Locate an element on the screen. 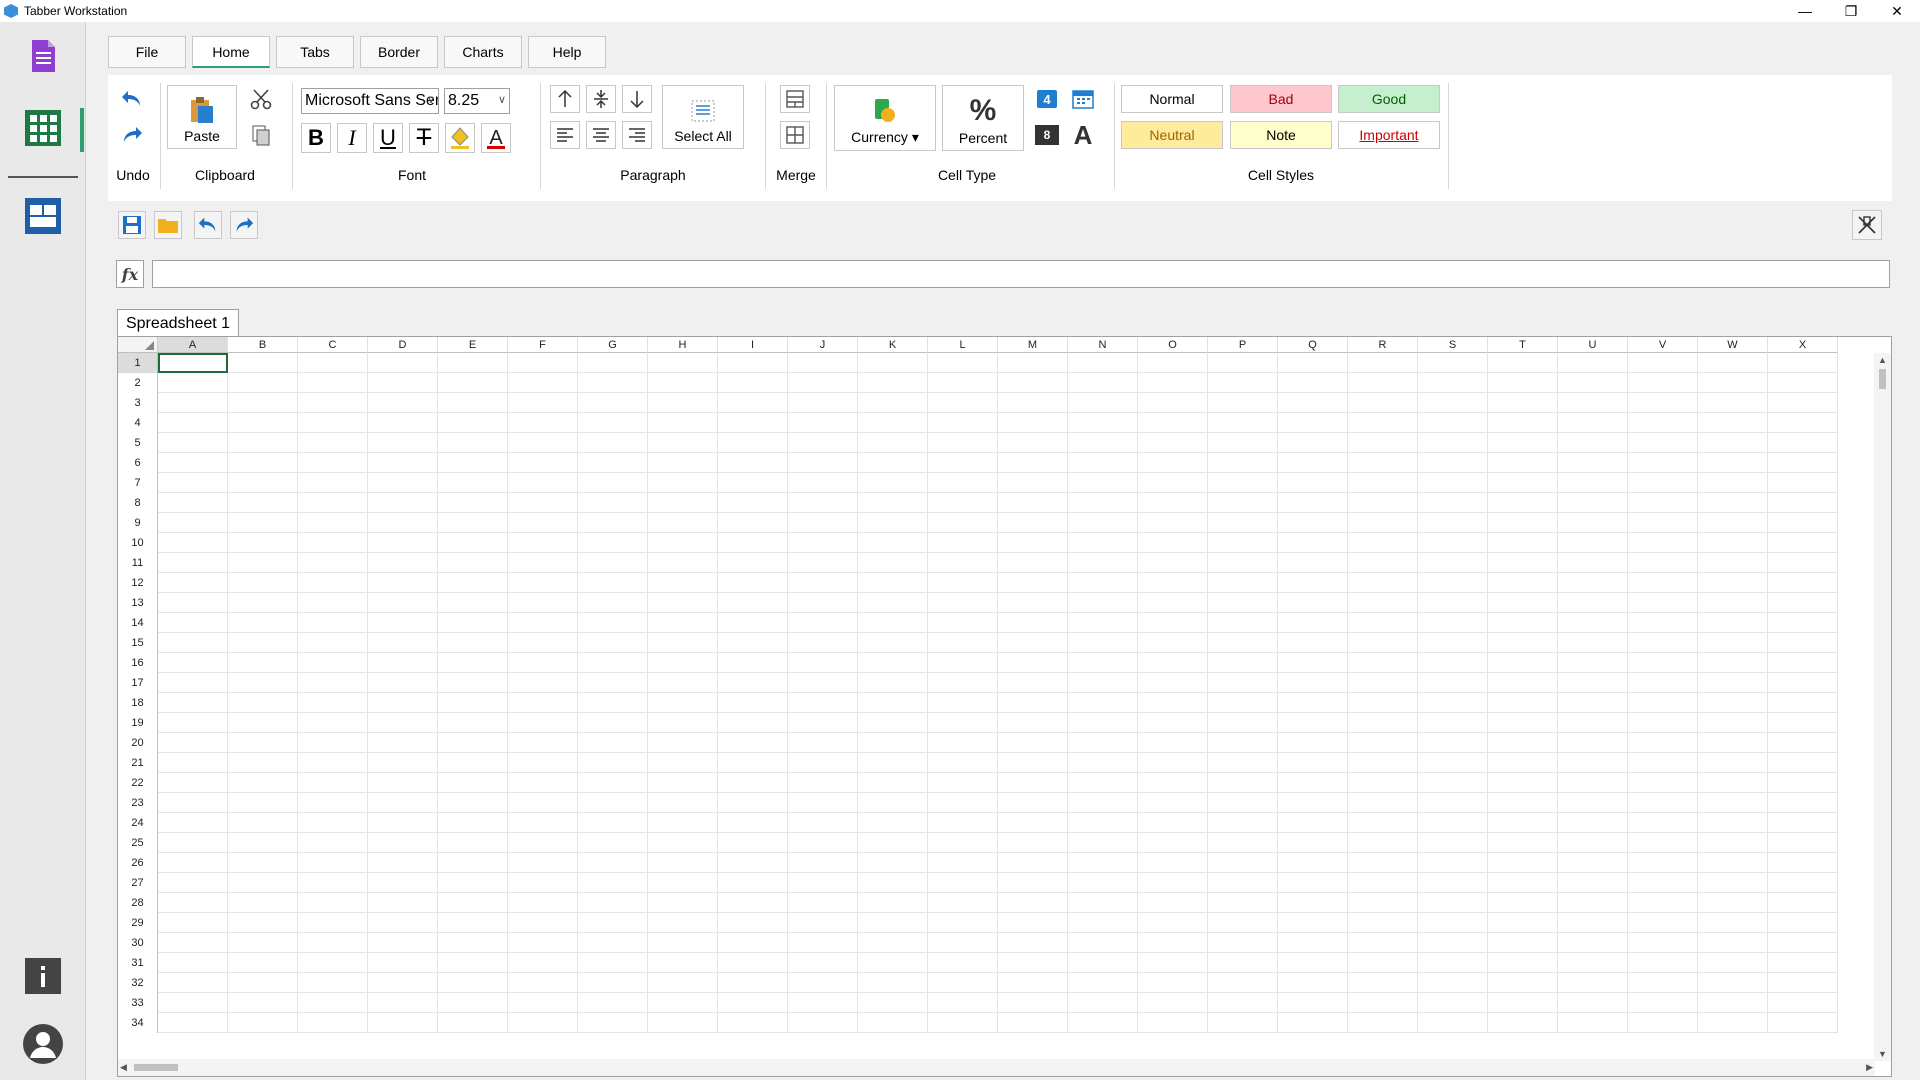 The image size is (1920, 1080). style-normal-button: Normal is located at coordinates (1172, 99).